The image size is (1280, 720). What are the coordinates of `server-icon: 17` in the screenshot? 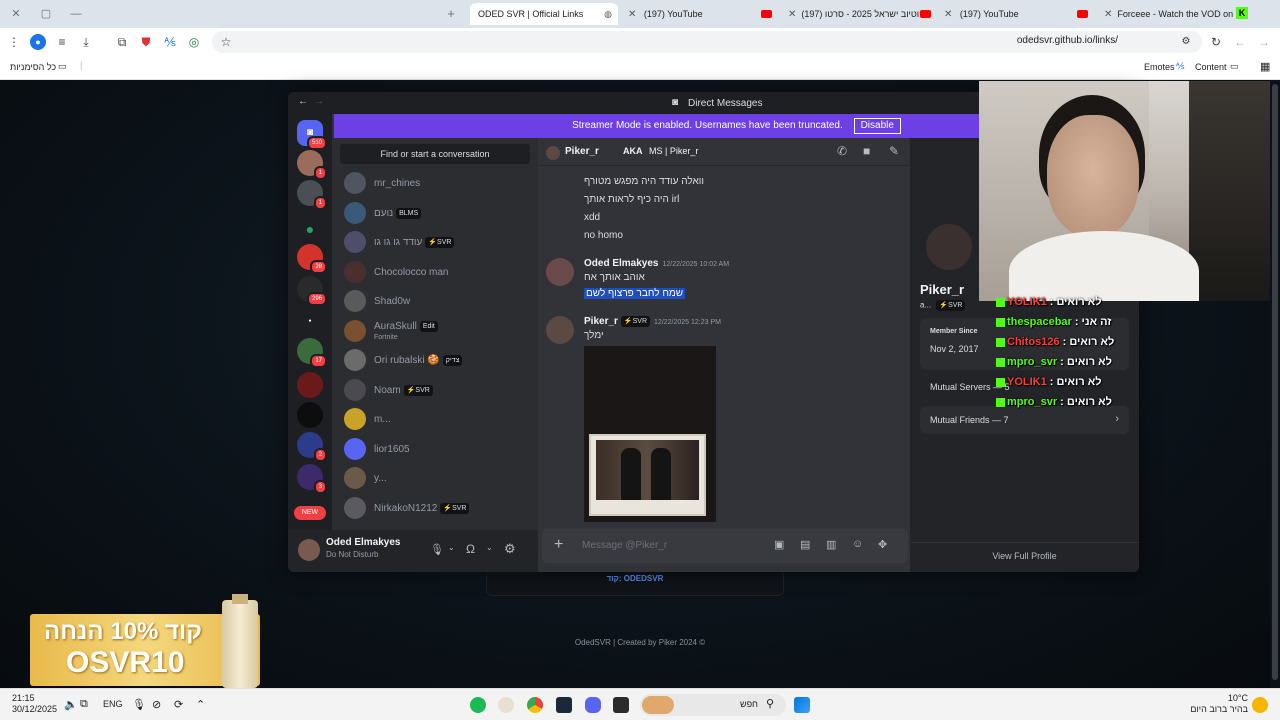 It's located at (312, 353).